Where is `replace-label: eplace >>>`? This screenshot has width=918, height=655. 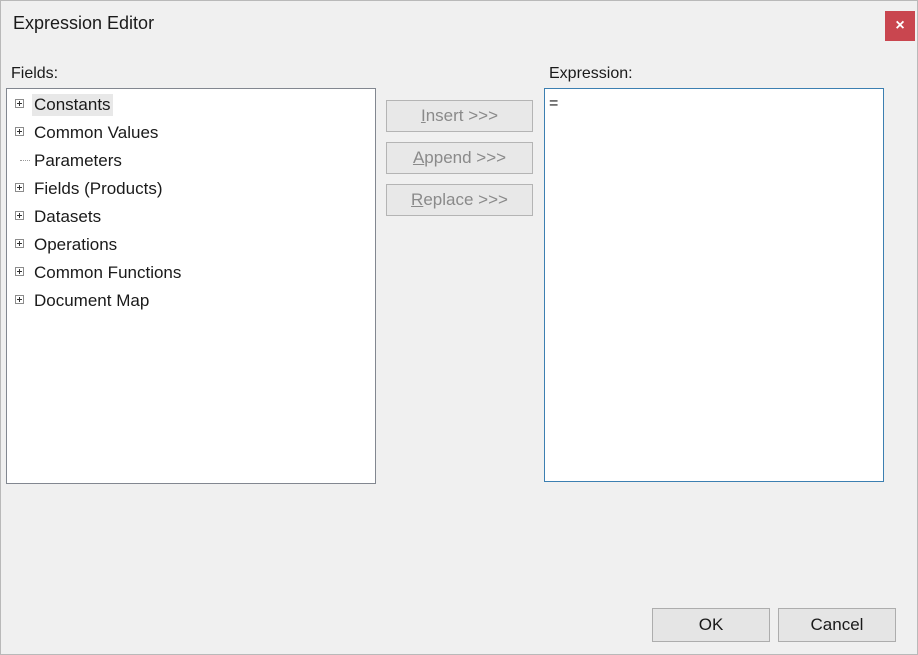 replace-label: eplace >>> is located at coordinates (465, 199).